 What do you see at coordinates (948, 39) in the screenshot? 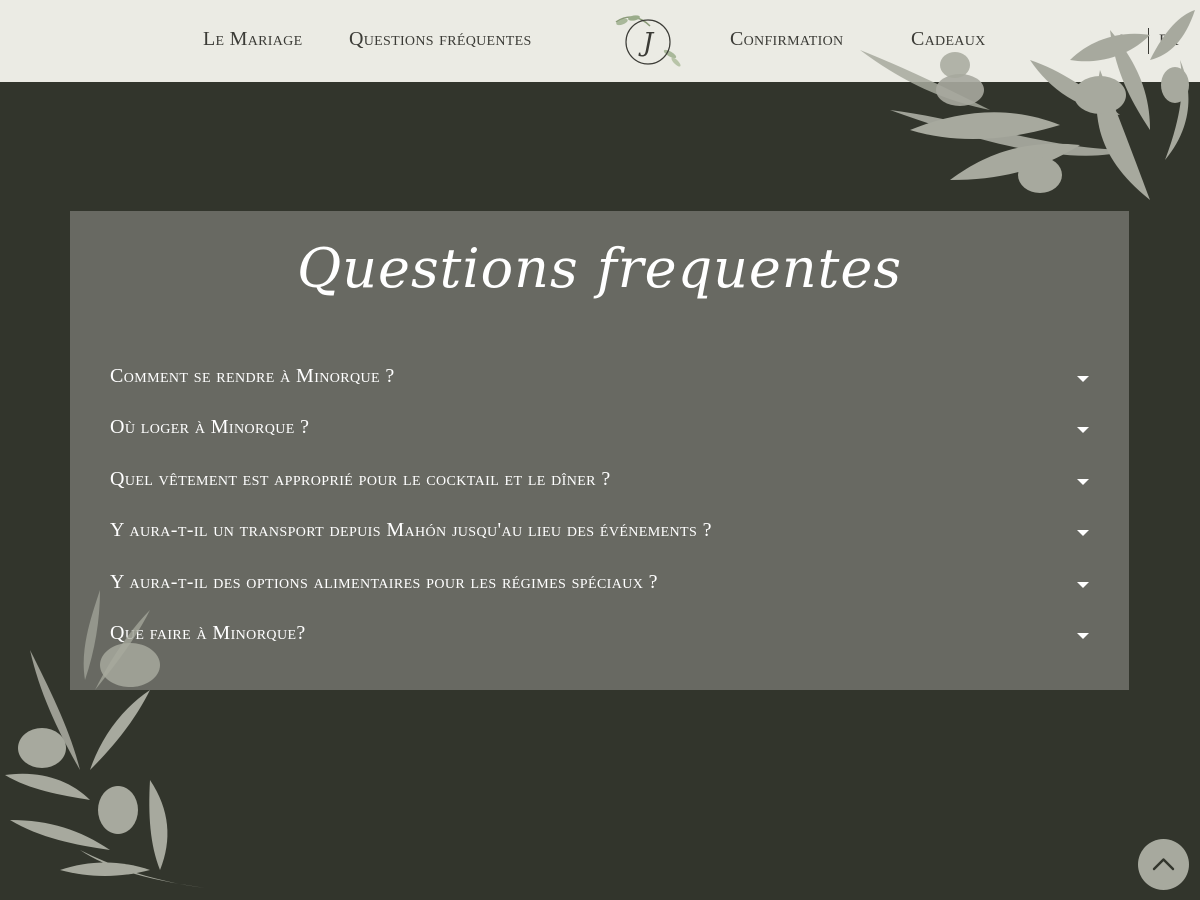
I see `nav-link-cadeaux: Cadeaux` at bounding box center [948, 39].